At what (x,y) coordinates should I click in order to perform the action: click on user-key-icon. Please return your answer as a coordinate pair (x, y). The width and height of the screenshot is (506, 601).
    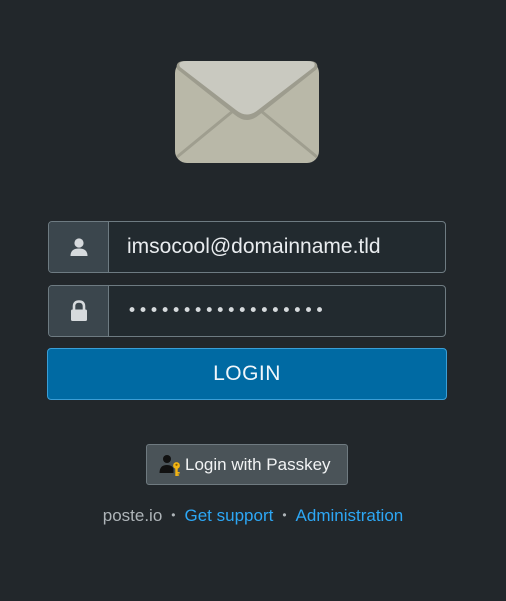
    Looking at the image, I should click on (169, 465).